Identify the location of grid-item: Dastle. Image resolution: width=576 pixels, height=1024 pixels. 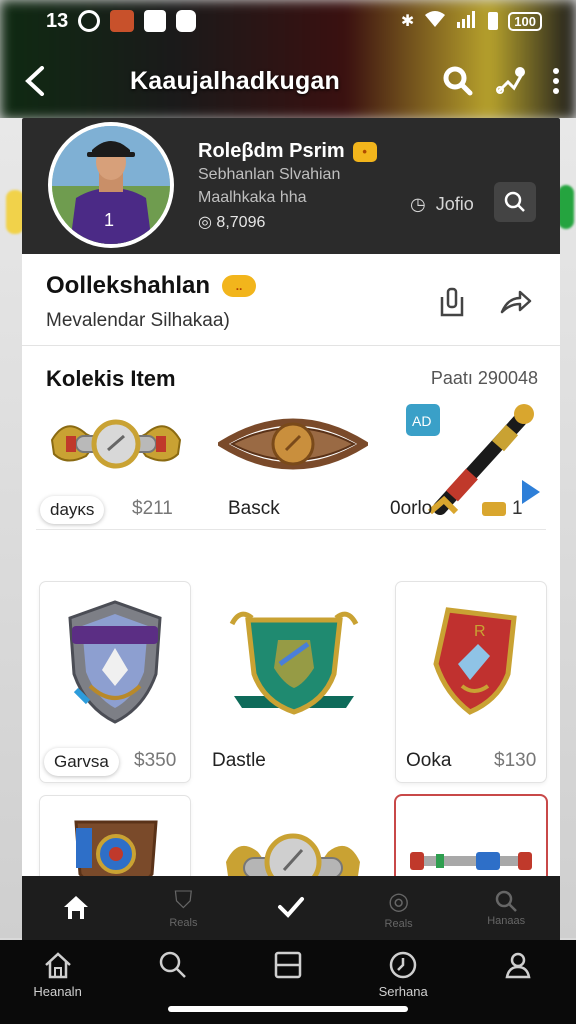
(283, 682).